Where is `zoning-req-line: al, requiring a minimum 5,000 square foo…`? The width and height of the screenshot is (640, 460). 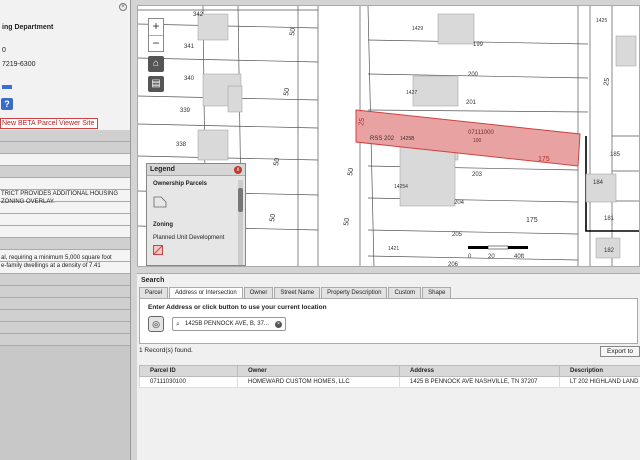 zoning-req-line: al, requiring a minimum 5,000 square foo… is located at coordinates (56, 258).